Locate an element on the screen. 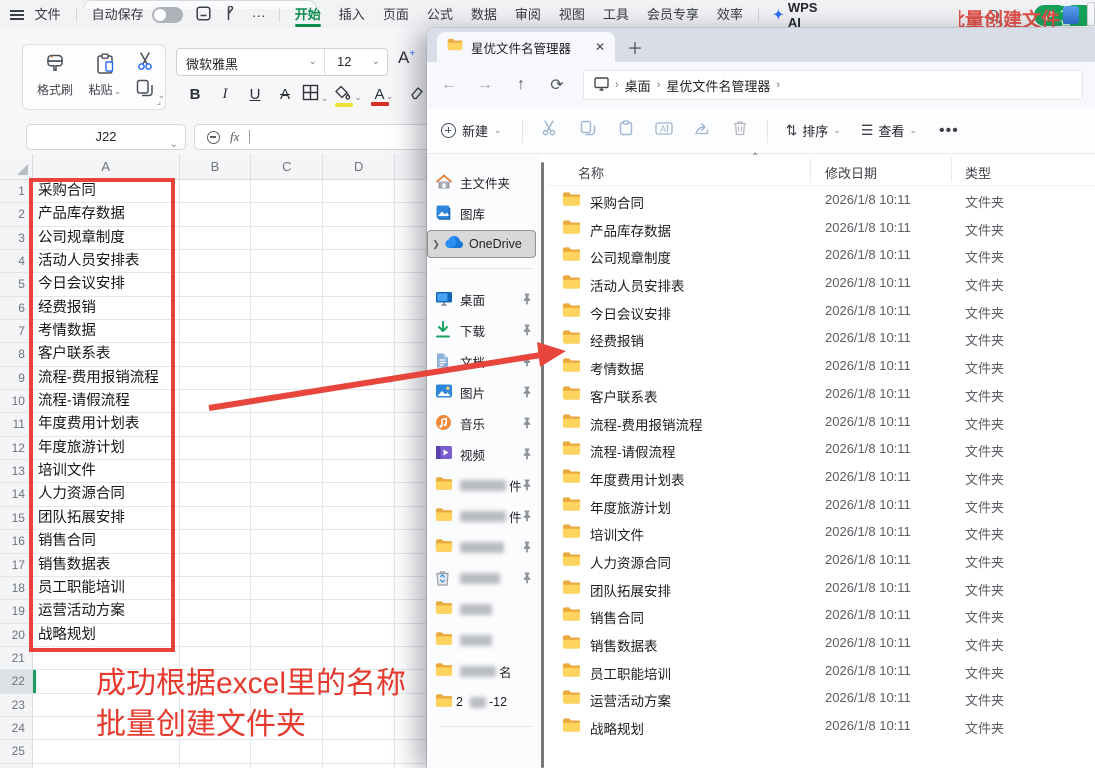  sidebar-item: 件 is located at coordinates (483, 516).